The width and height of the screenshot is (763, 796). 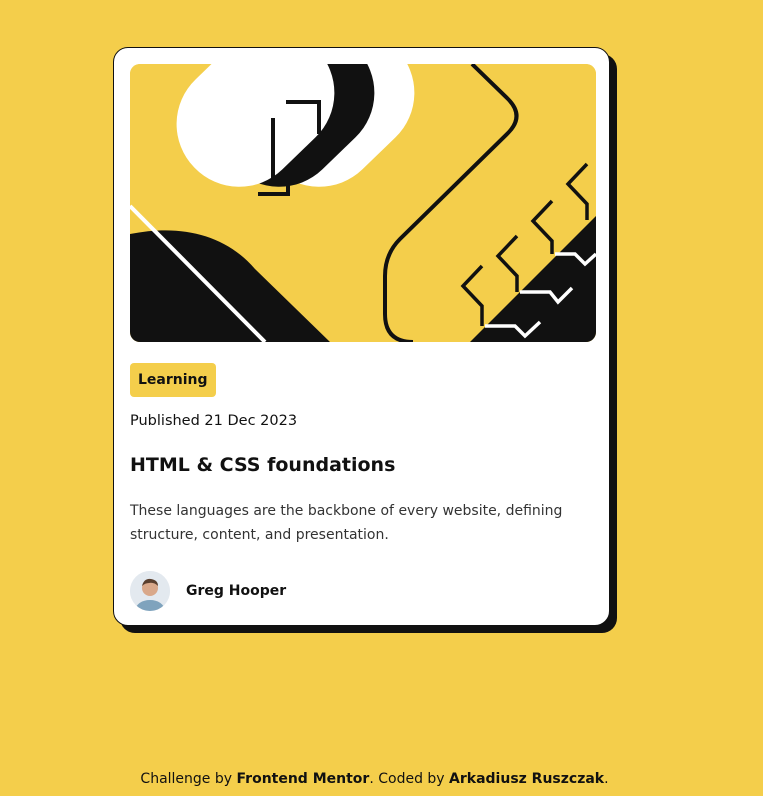 What do you see at coordinates (188, 779) in the screenshot?
I see `footer-prefix: Challenge by` at bounding box center [188, 779].